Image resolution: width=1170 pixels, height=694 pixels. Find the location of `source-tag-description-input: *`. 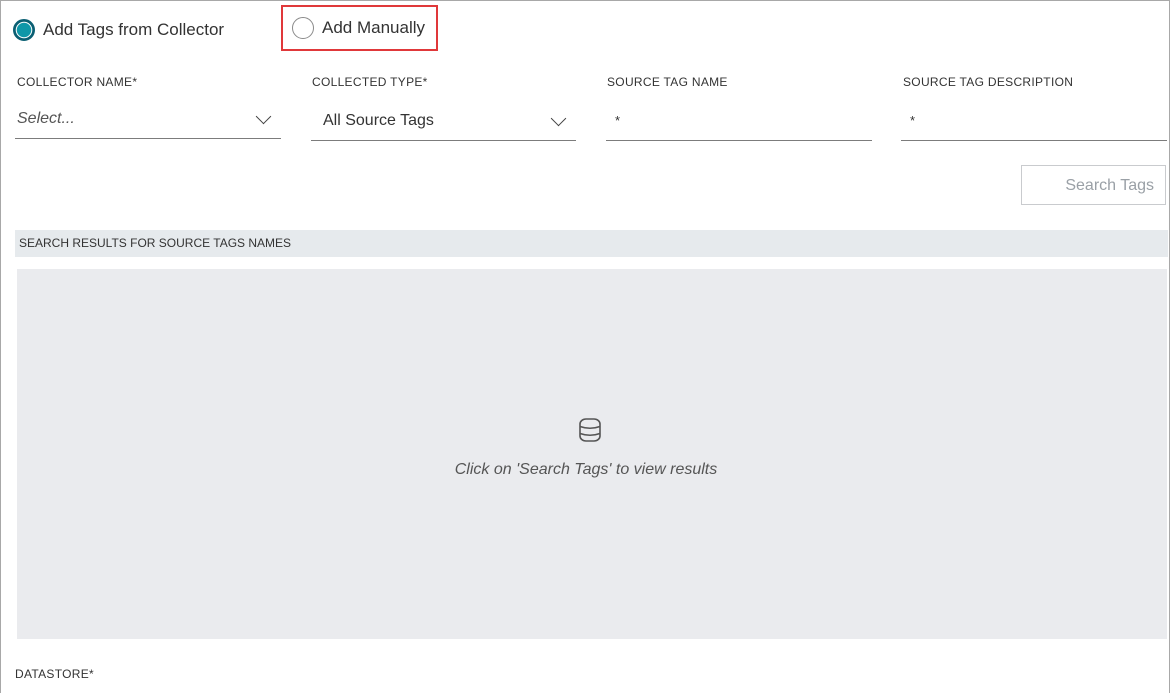

source-tag-description-input: * is located at coordinates (1034, 121).